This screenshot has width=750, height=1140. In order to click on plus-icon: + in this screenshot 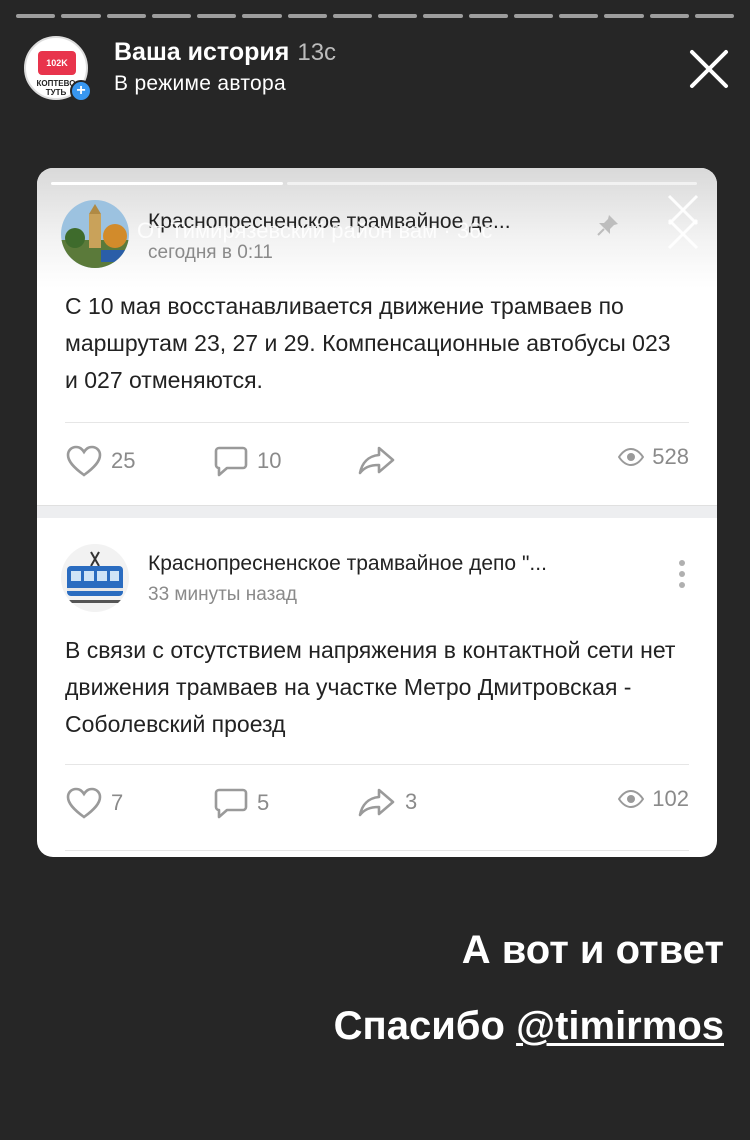, I will do `click(81, 91)`.